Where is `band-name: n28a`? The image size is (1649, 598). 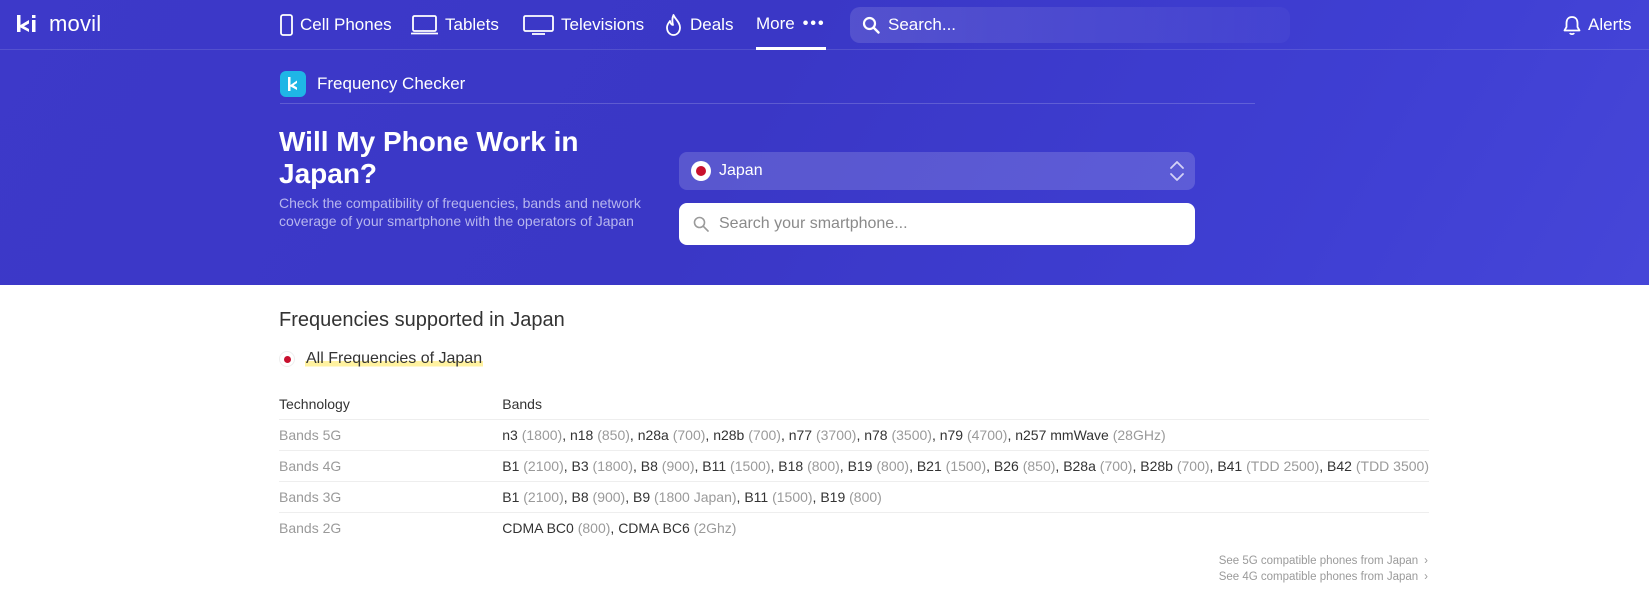 band-name: n28a is located at coordinates (653, 434).